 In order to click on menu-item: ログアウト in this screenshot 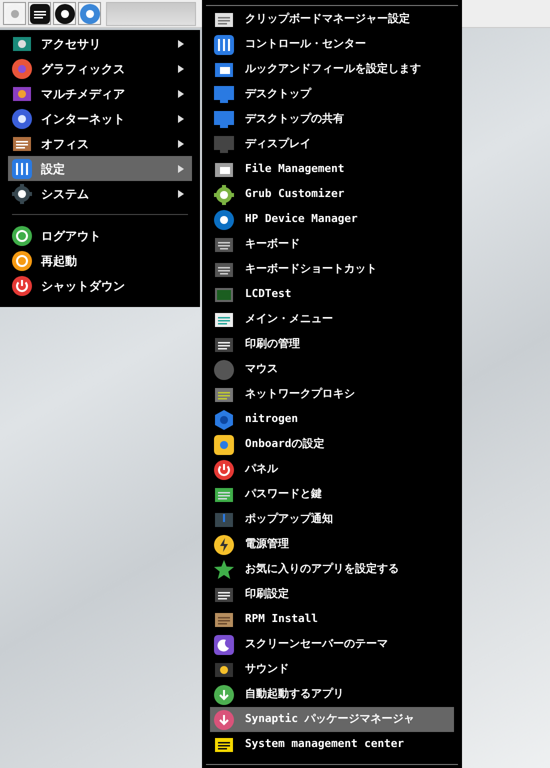, I will do `click(100, 235)`.